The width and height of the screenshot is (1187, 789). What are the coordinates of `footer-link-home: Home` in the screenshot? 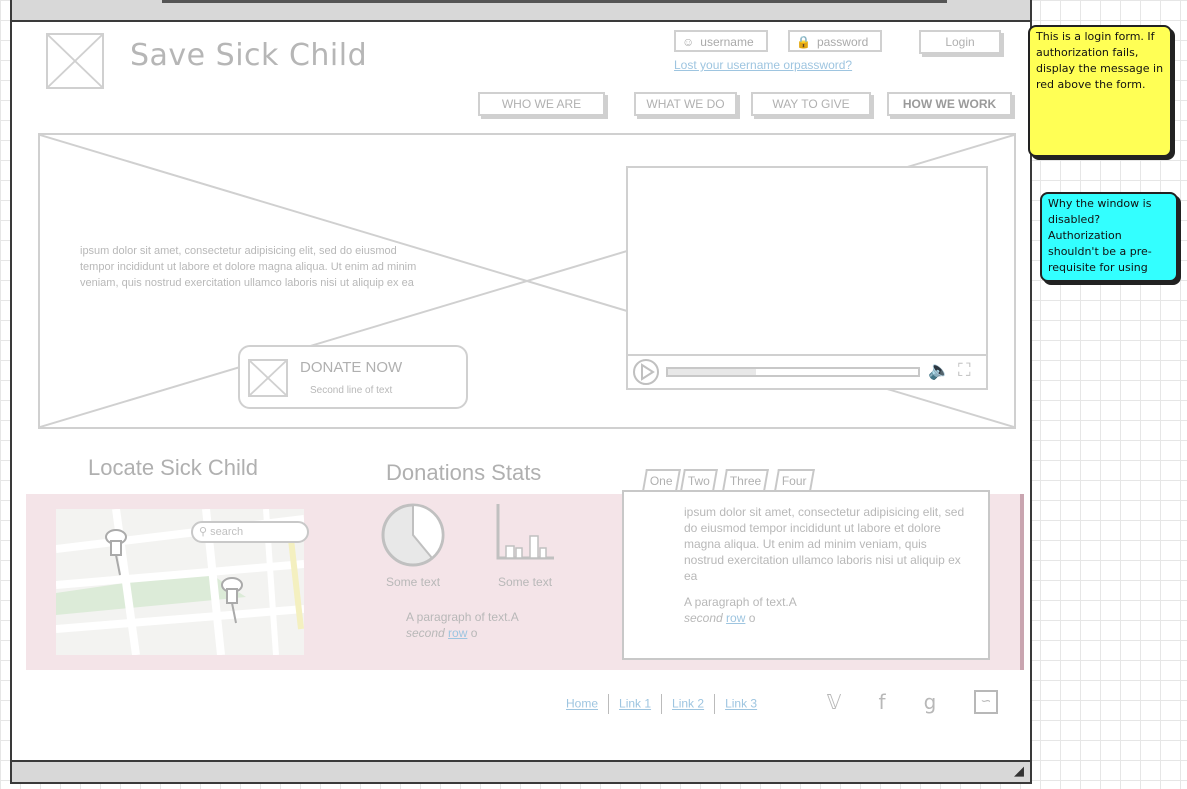 It's located at (582, 704).